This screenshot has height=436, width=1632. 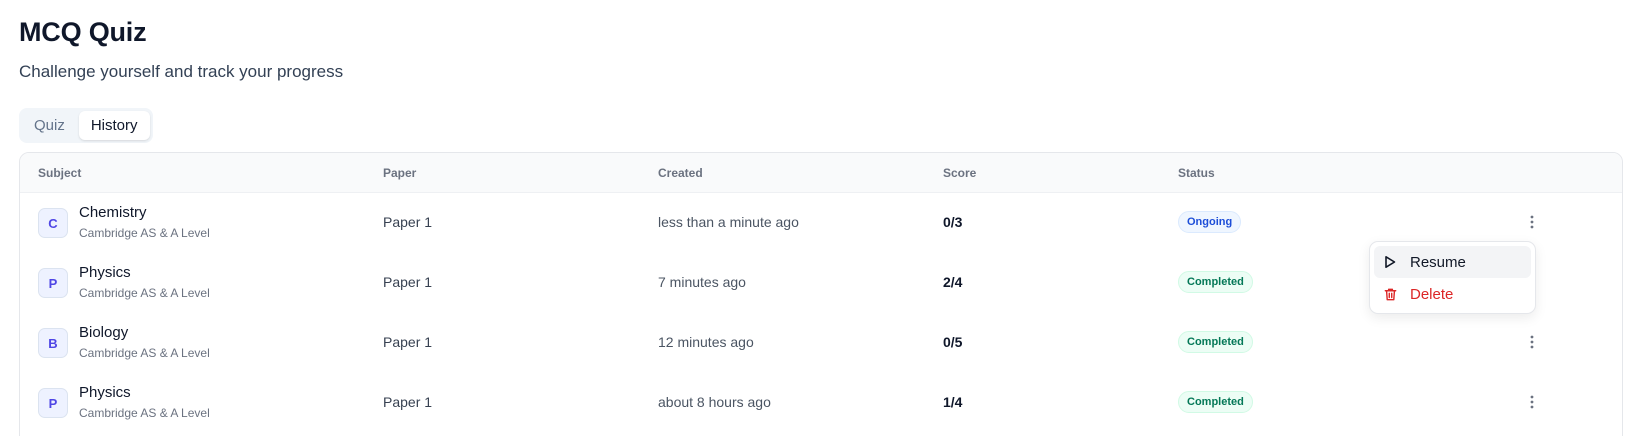 I want to click on column-header-score: Score, so click(x=960, y=173).